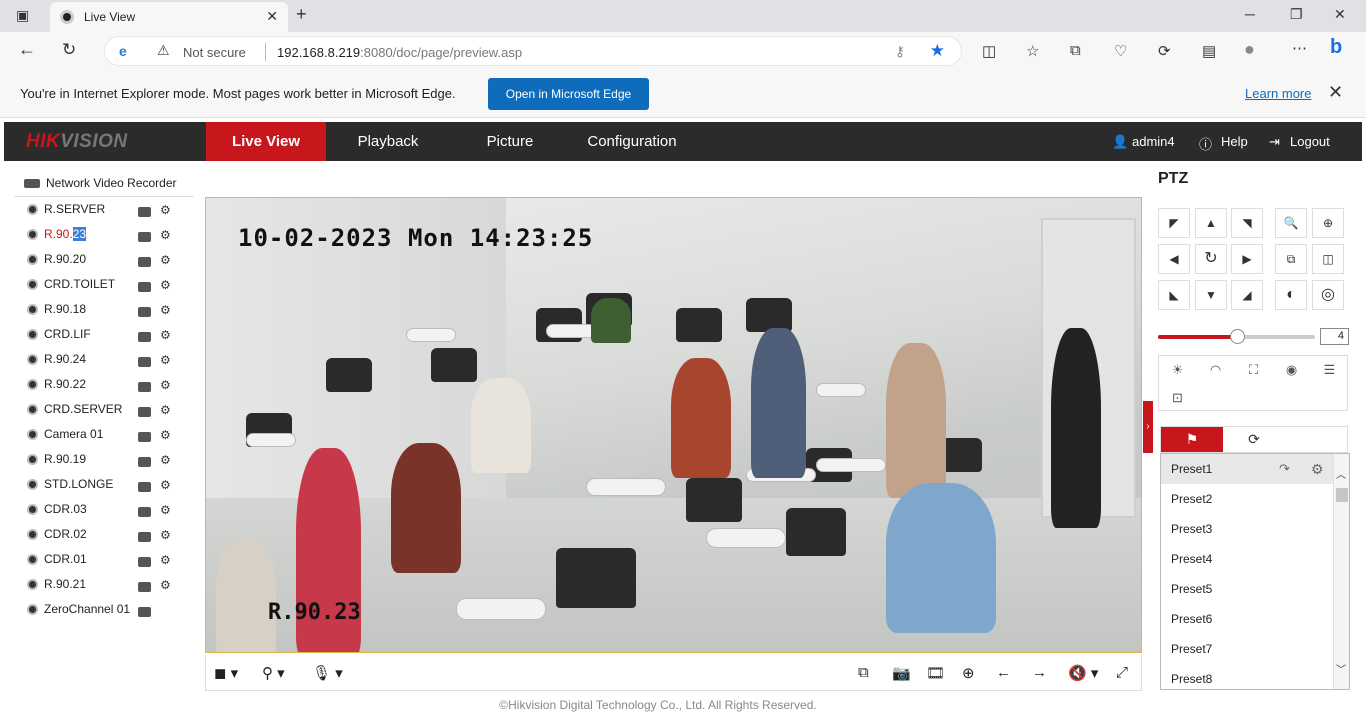 This screenshot has height=728, width=1366. I want to click on record-icon: 🎞, so click(935, 673).